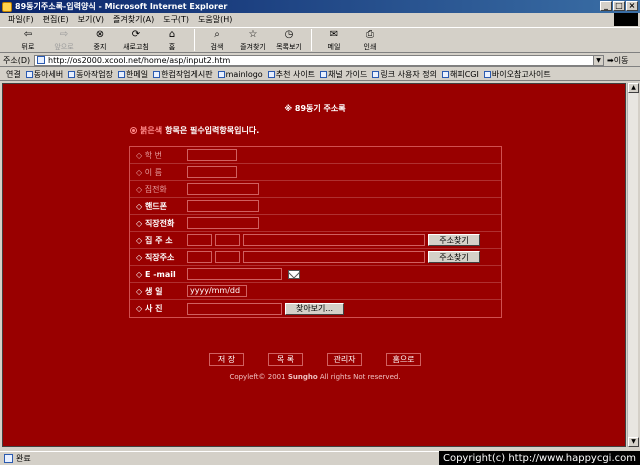 This screenshot has height=465, width=640. Describe the element at coordinates (370, 40) in the screenshot. I see `print-button: ⎙ 인쇄` at that location.